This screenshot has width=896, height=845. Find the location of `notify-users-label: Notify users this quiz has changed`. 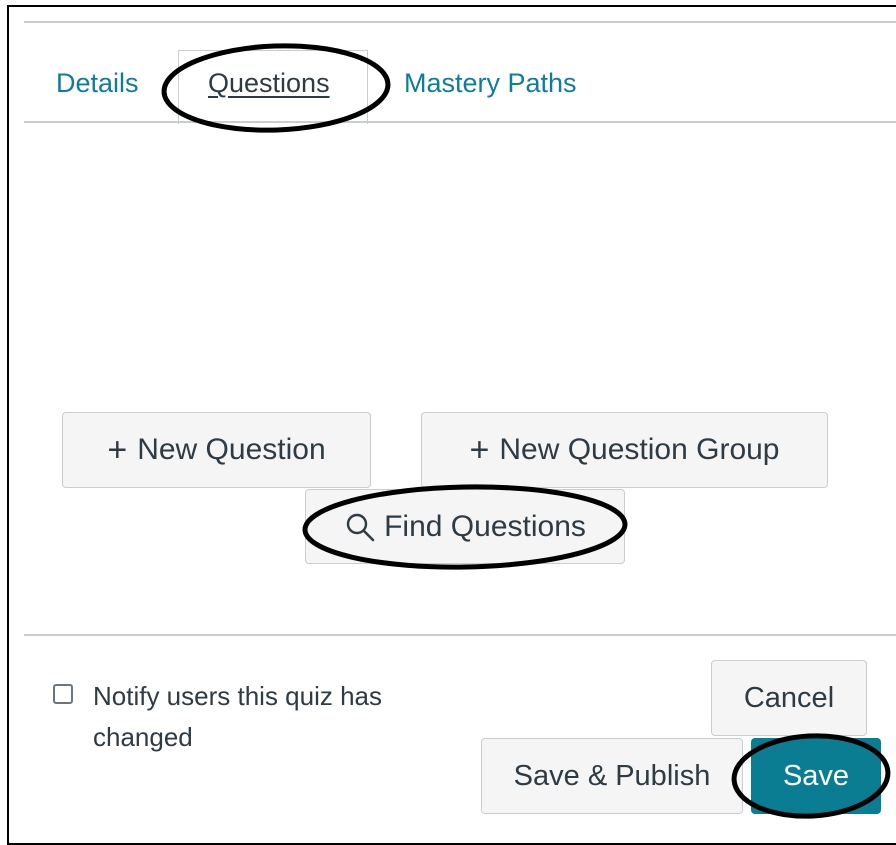

notify-users-label: Notify users this quiz has changed is located at coordinates (238, 716).